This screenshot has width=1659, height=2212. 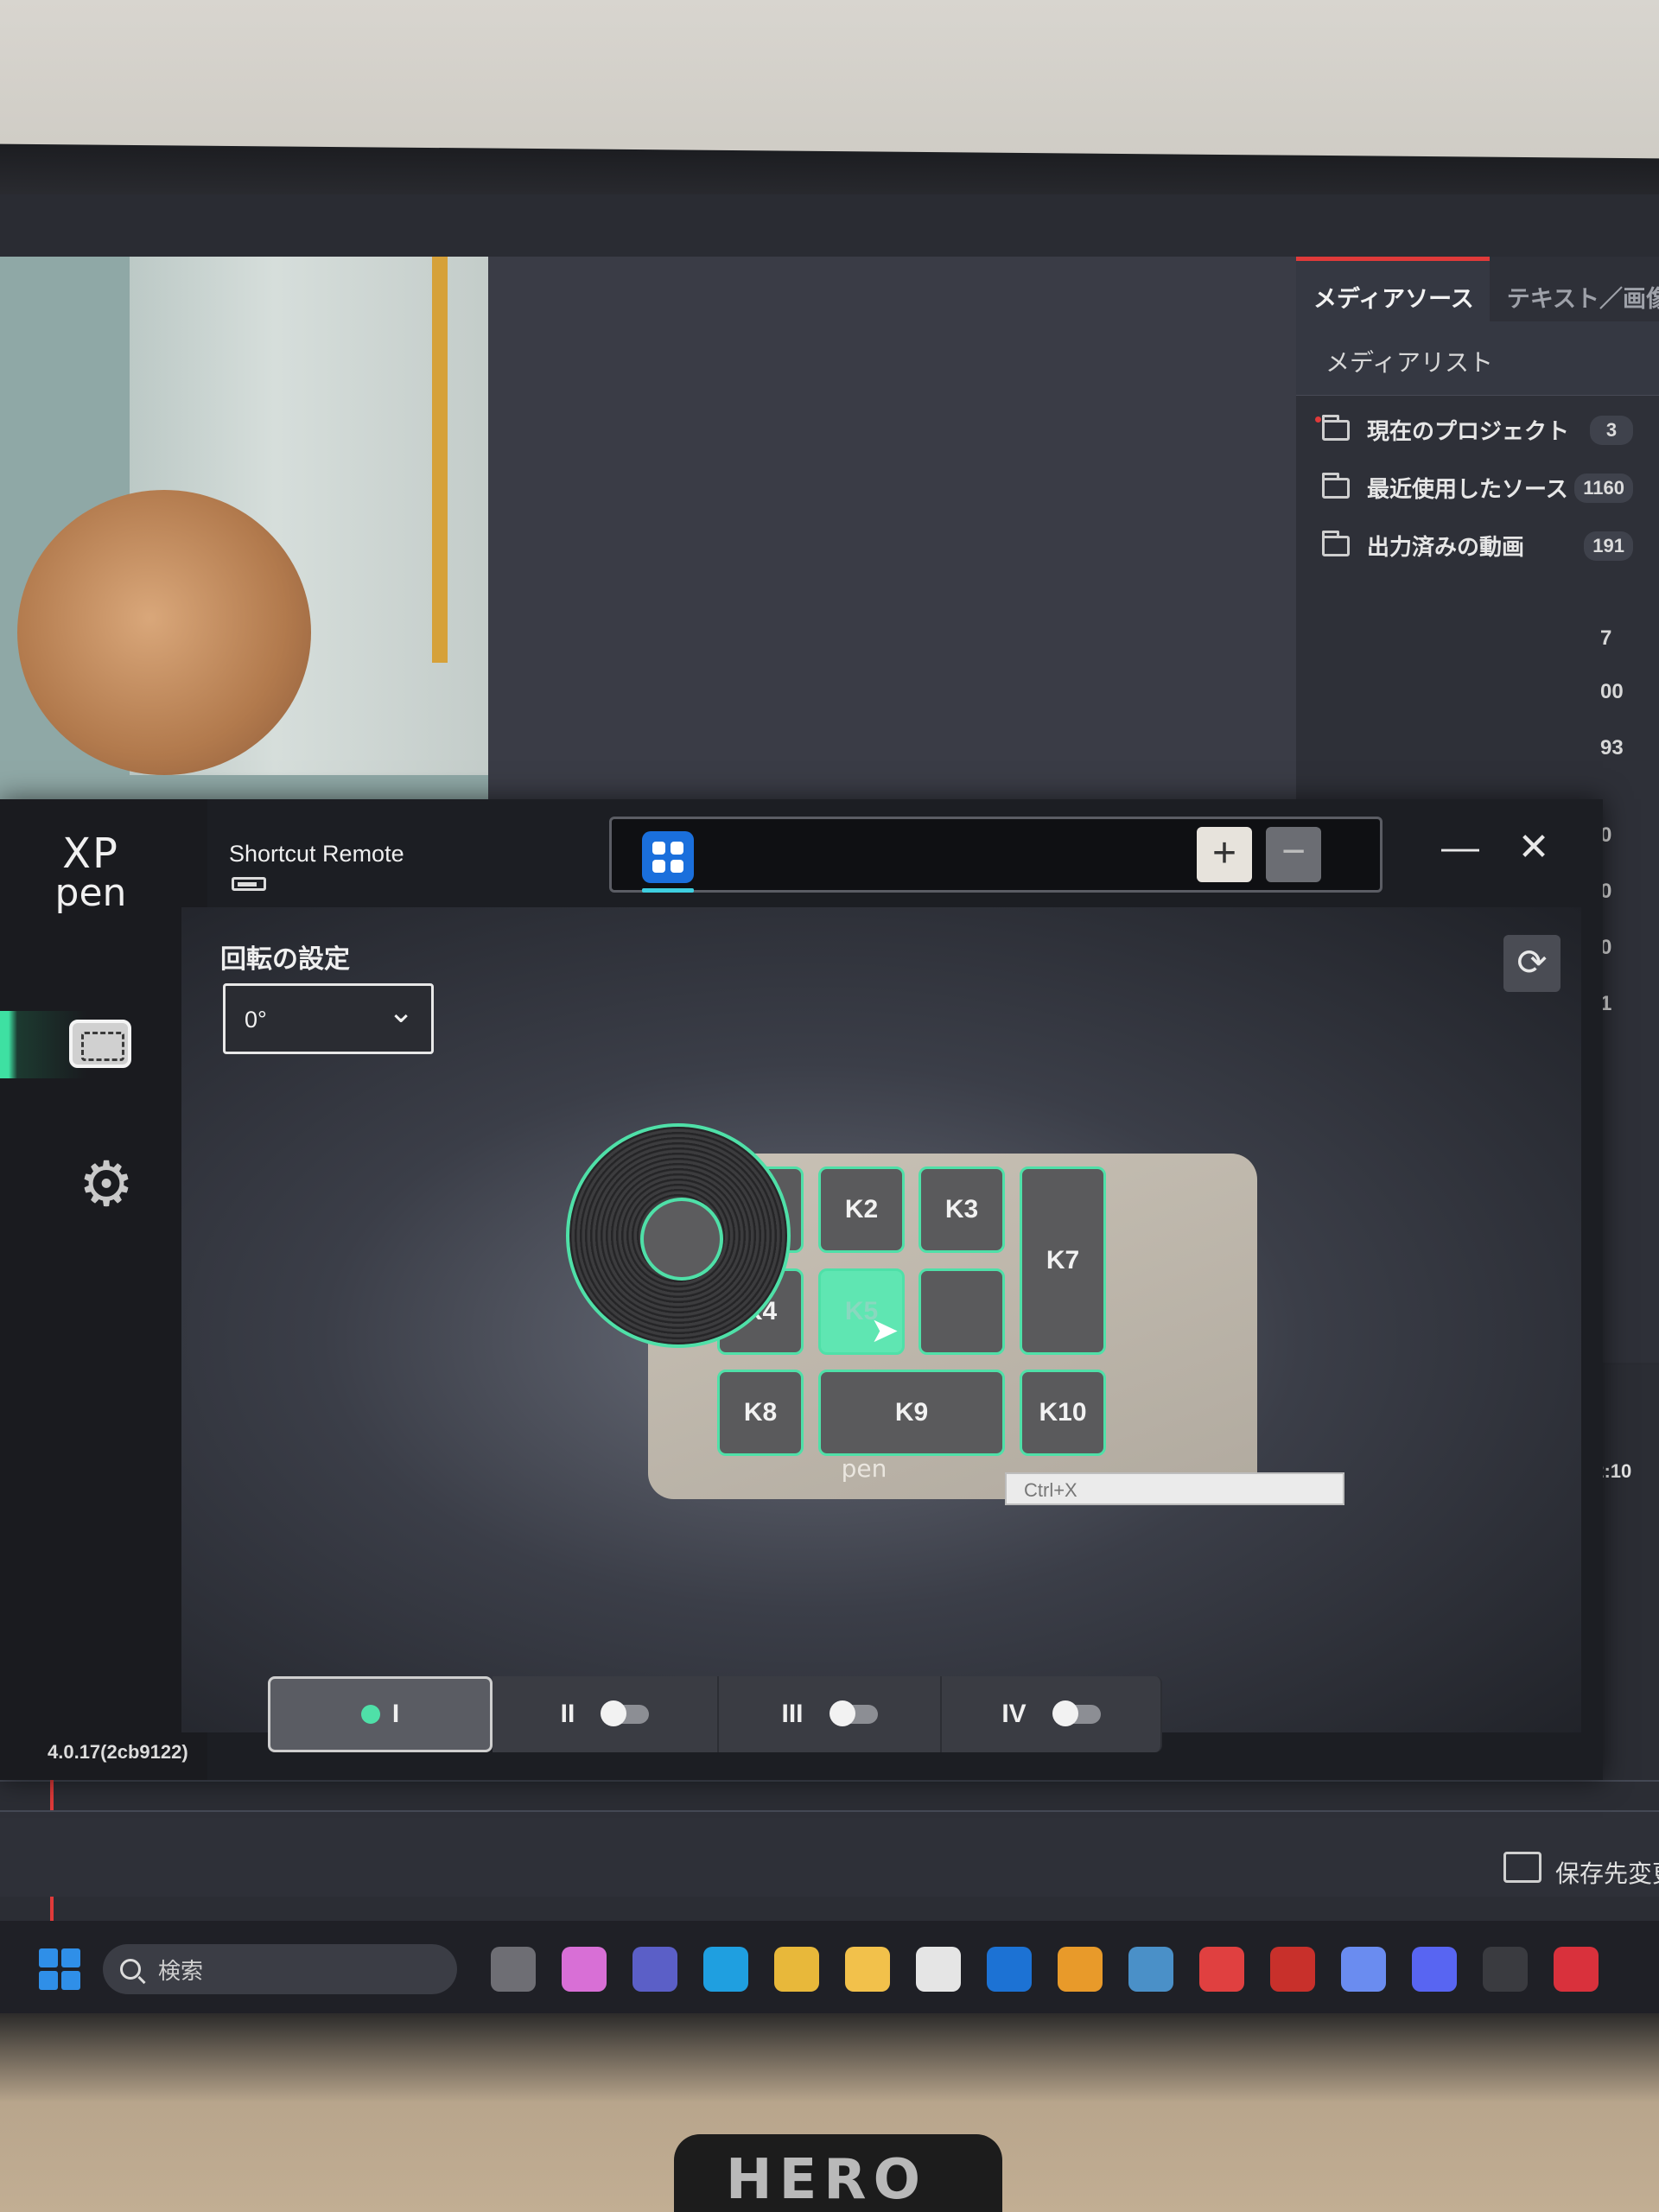 What do you see at coordinates (1576, 1970) in the screenshot?
I see `snipping-icon` at bounding box center [1576, 1970].